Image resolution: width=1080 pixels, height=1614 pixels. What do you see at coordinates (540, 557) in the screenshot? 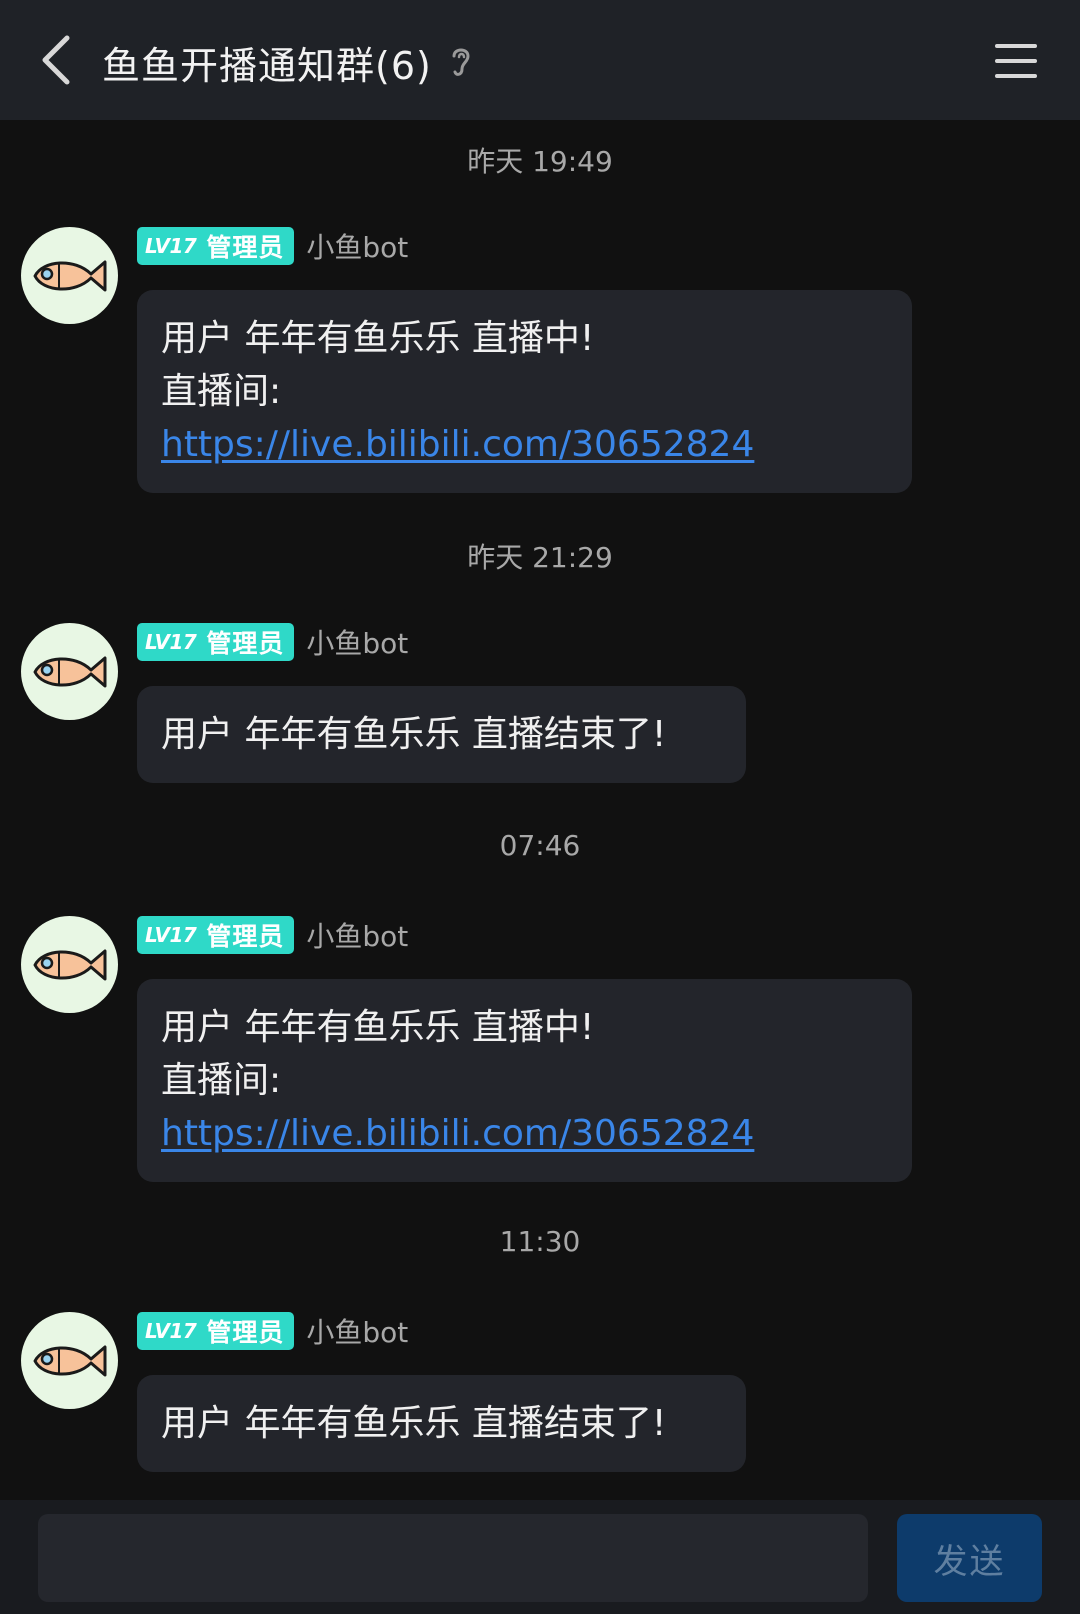
I see `timestamp: 昨天 21:29` at bounding box center [540, 557].